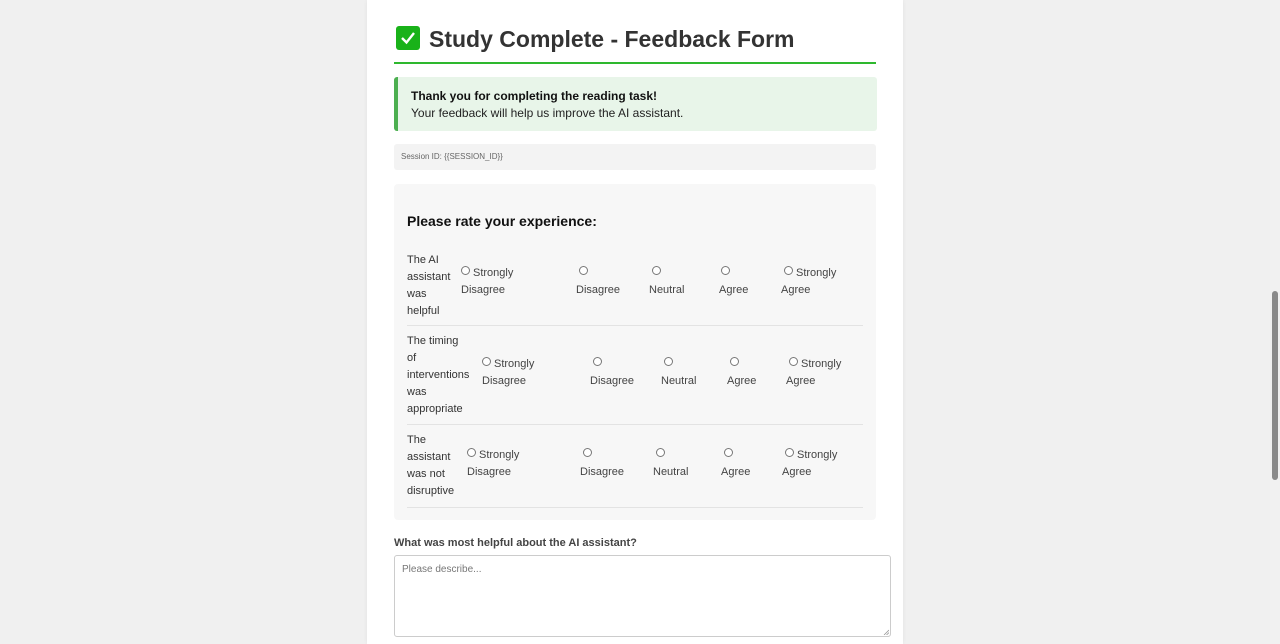 Image resolution: width=1280 pixels, height=644 pixels. I want to click on page-title: Study Complete - Feedback Form, so click(612, 39).